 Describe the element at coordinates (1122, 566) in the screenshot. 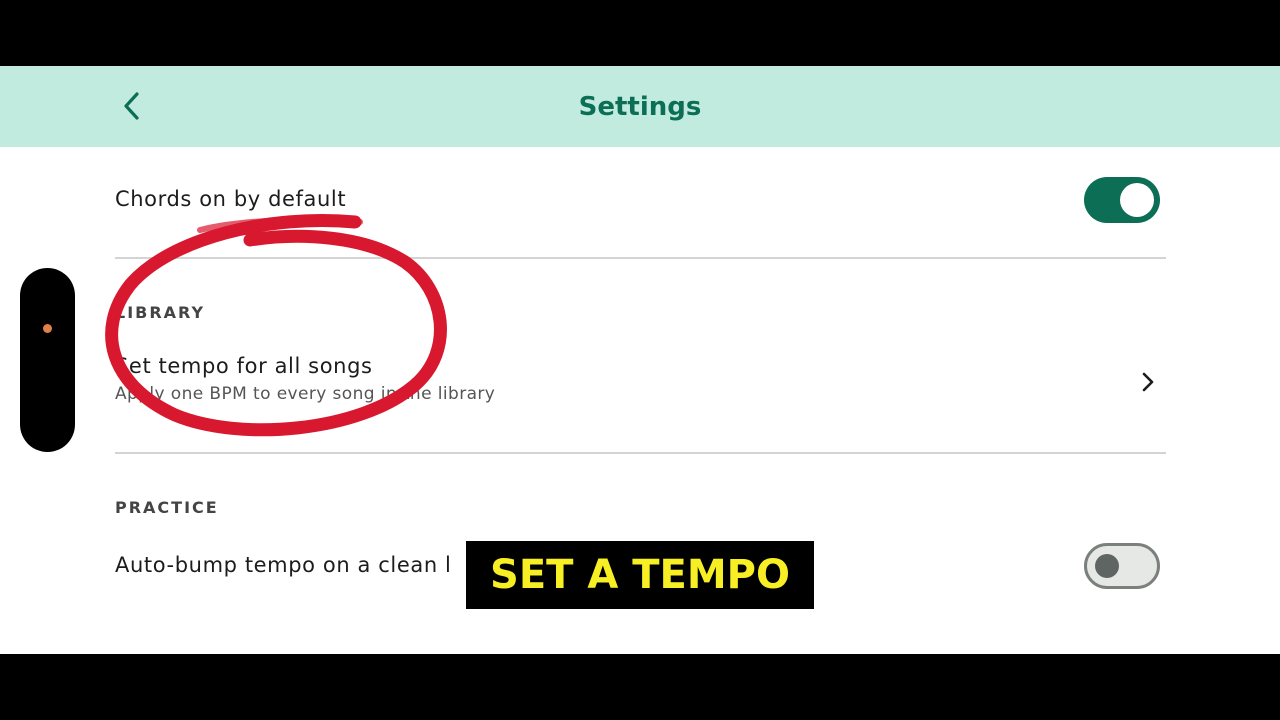

I see `auto-bump-tempo-toggle` at that location.